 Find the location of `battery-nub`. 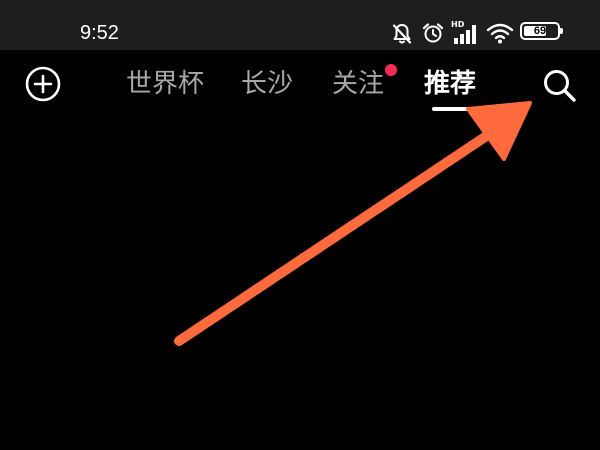

battery-nub is located at coordinates (561, 31).